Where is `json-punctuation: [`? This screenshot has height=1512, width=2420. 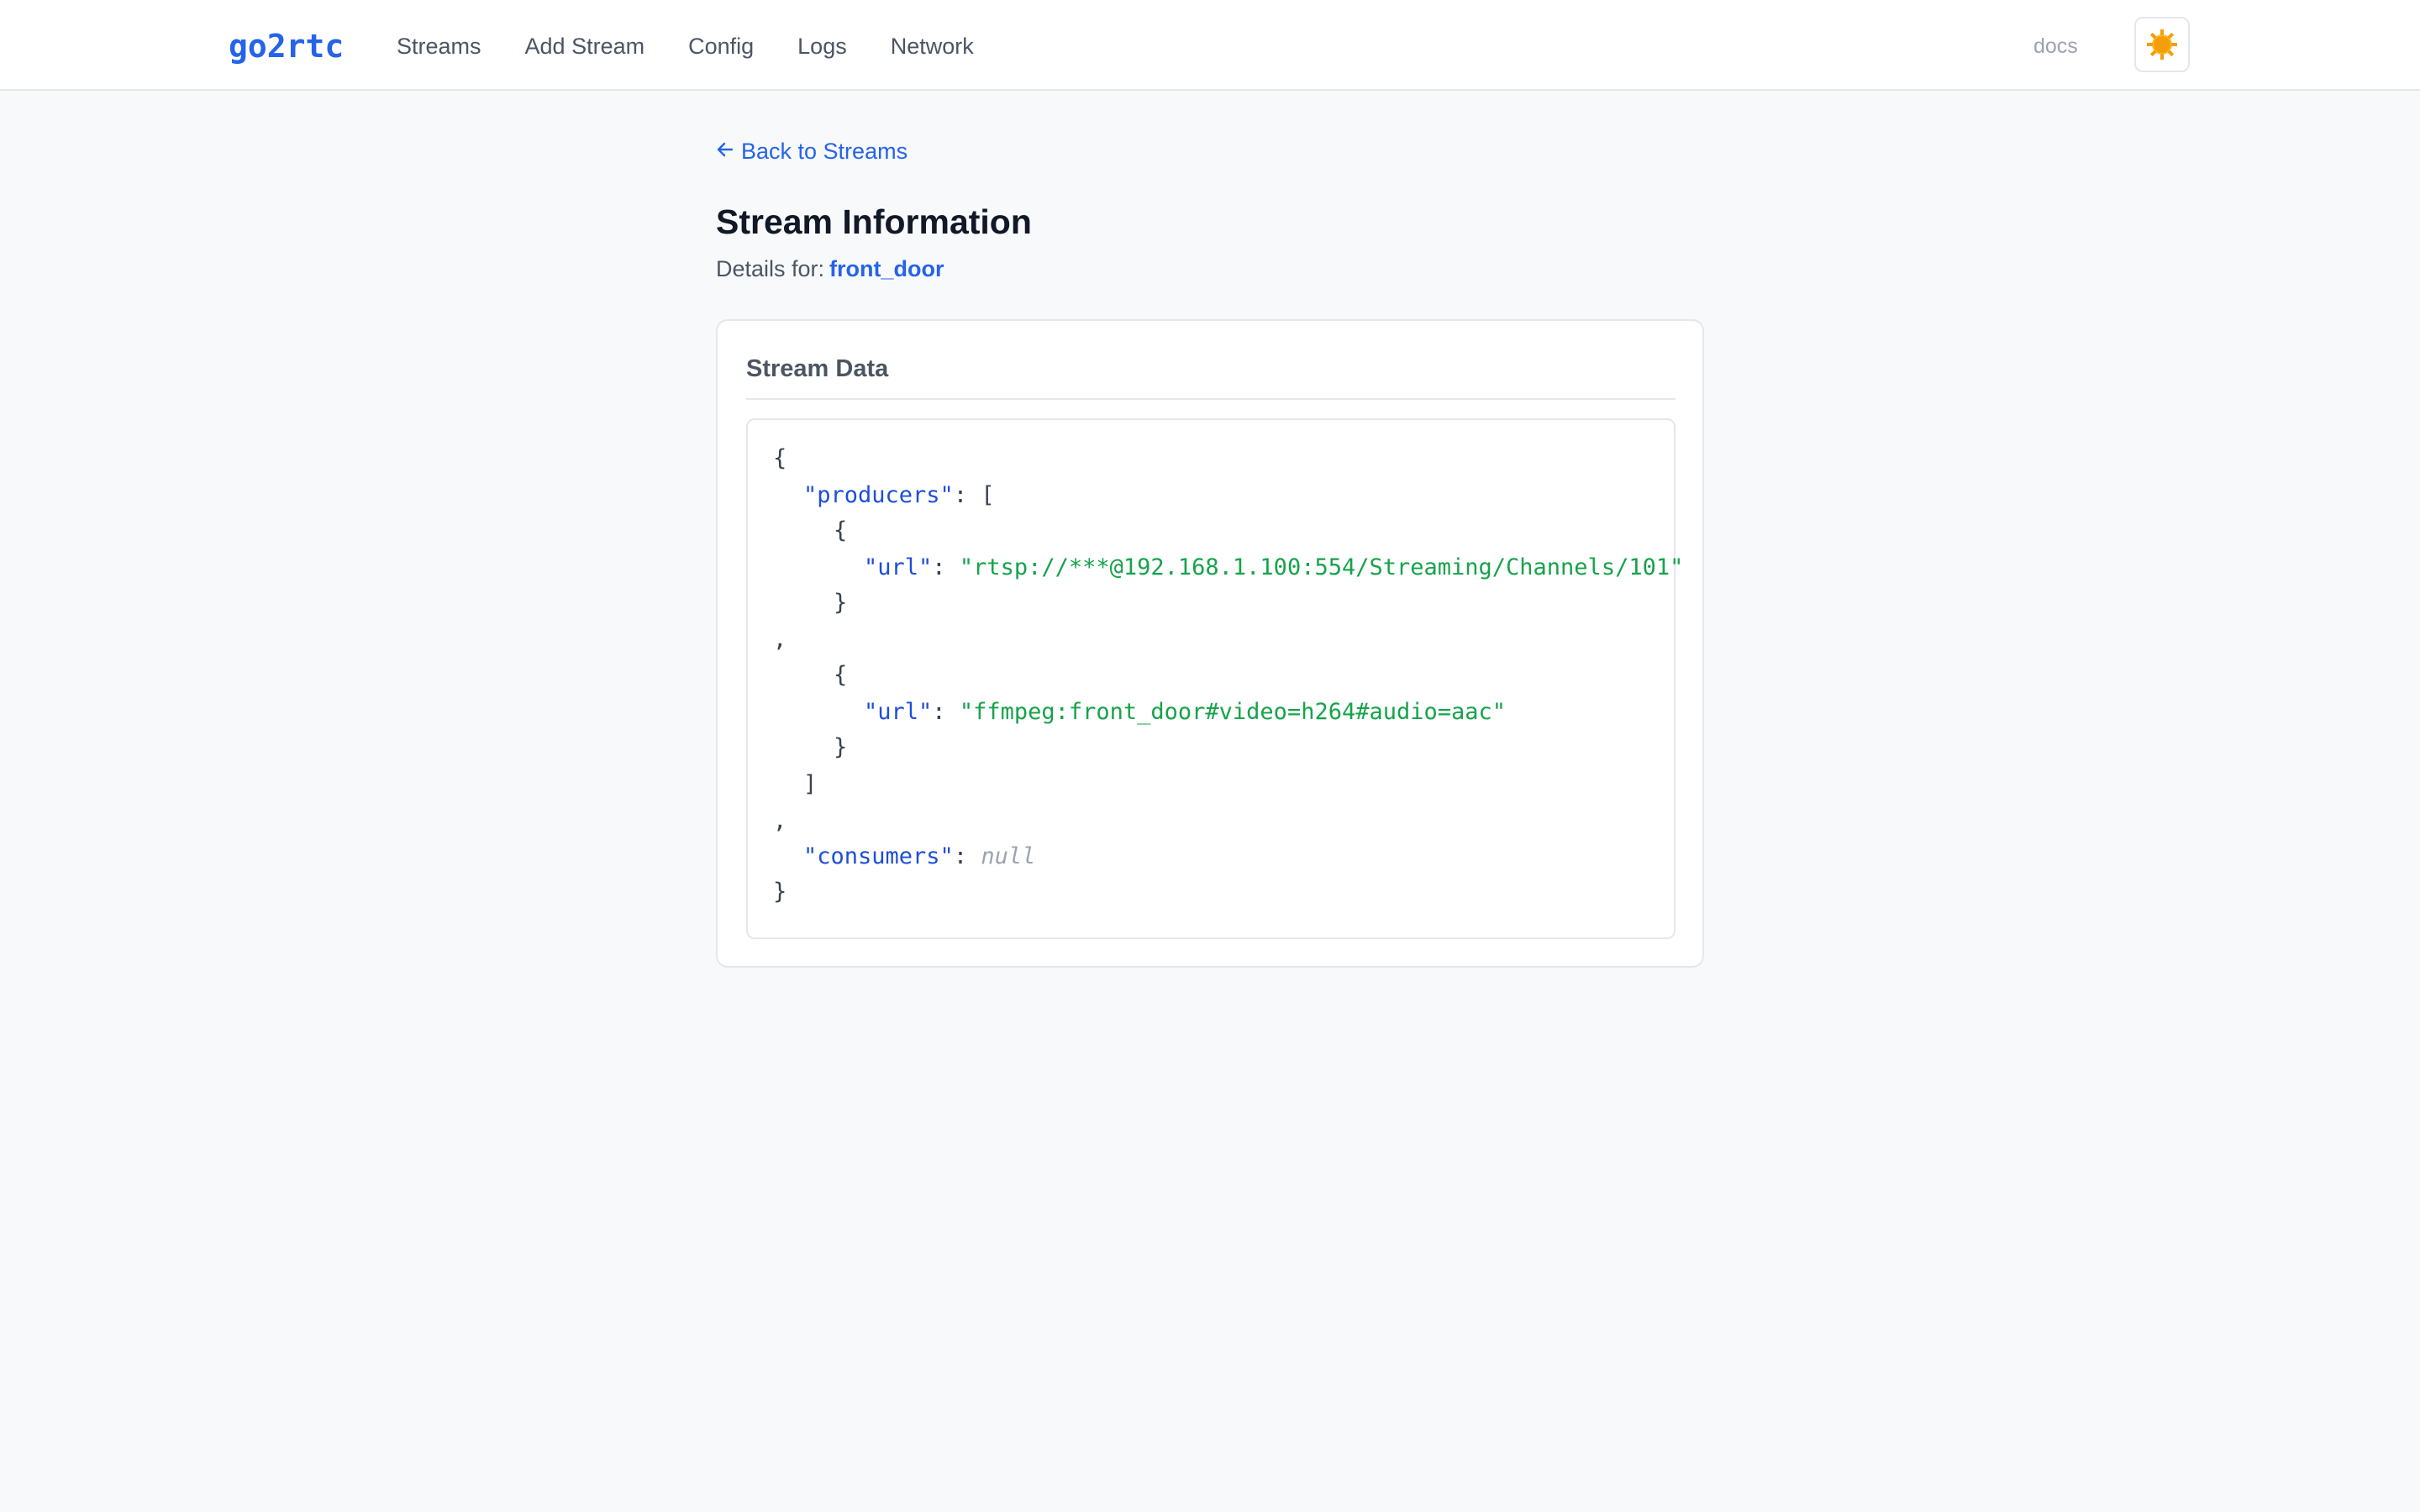 json-punctuation: [ is located at coordinates (988, 495).